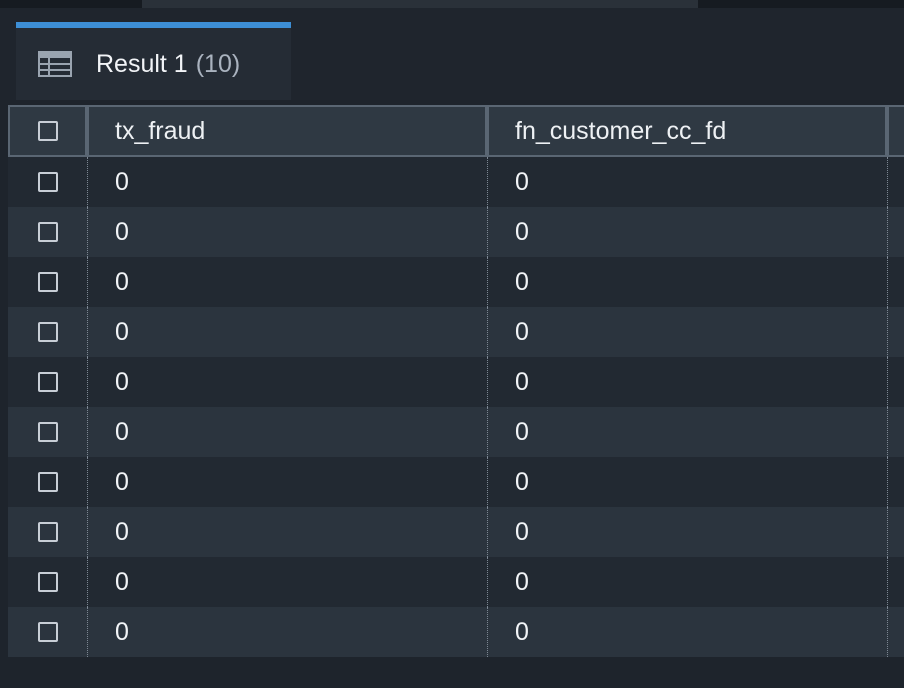  Describe the element at coordinates (218, 63) in the screenshot. I see `result-tab-count: (10)` at that location.